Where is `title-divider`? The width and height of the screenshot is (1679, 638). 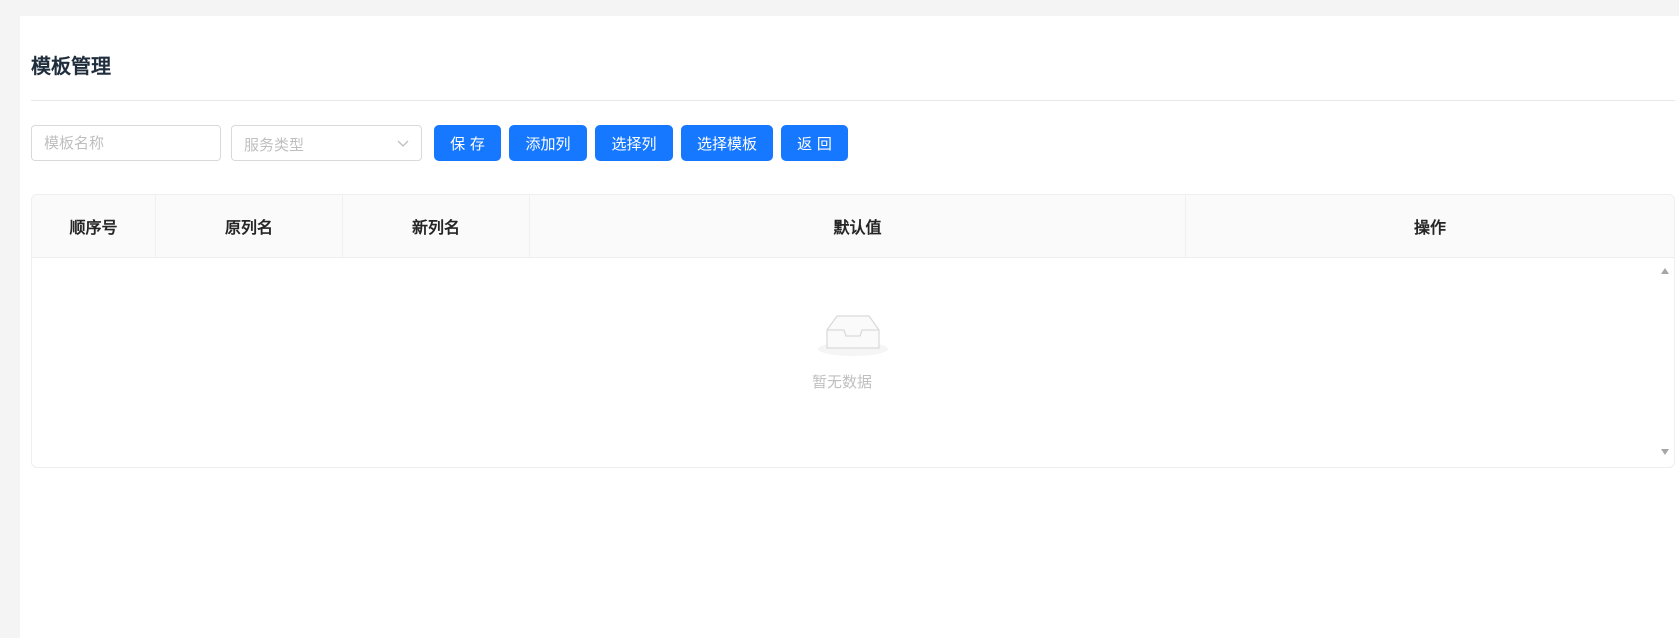 title-divider is located at coordinates (853, 100).